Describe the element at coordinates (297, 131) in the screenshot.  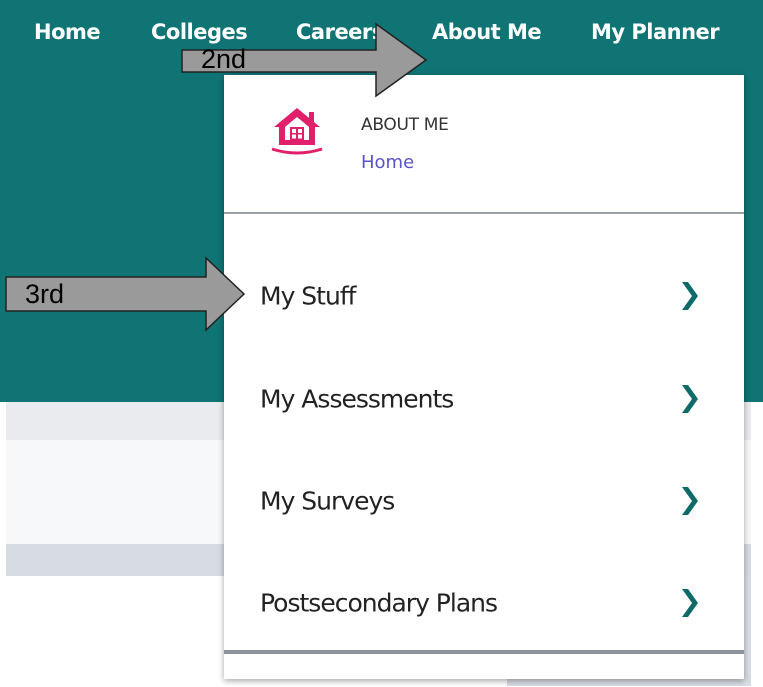
I see `house-icon` at that location.